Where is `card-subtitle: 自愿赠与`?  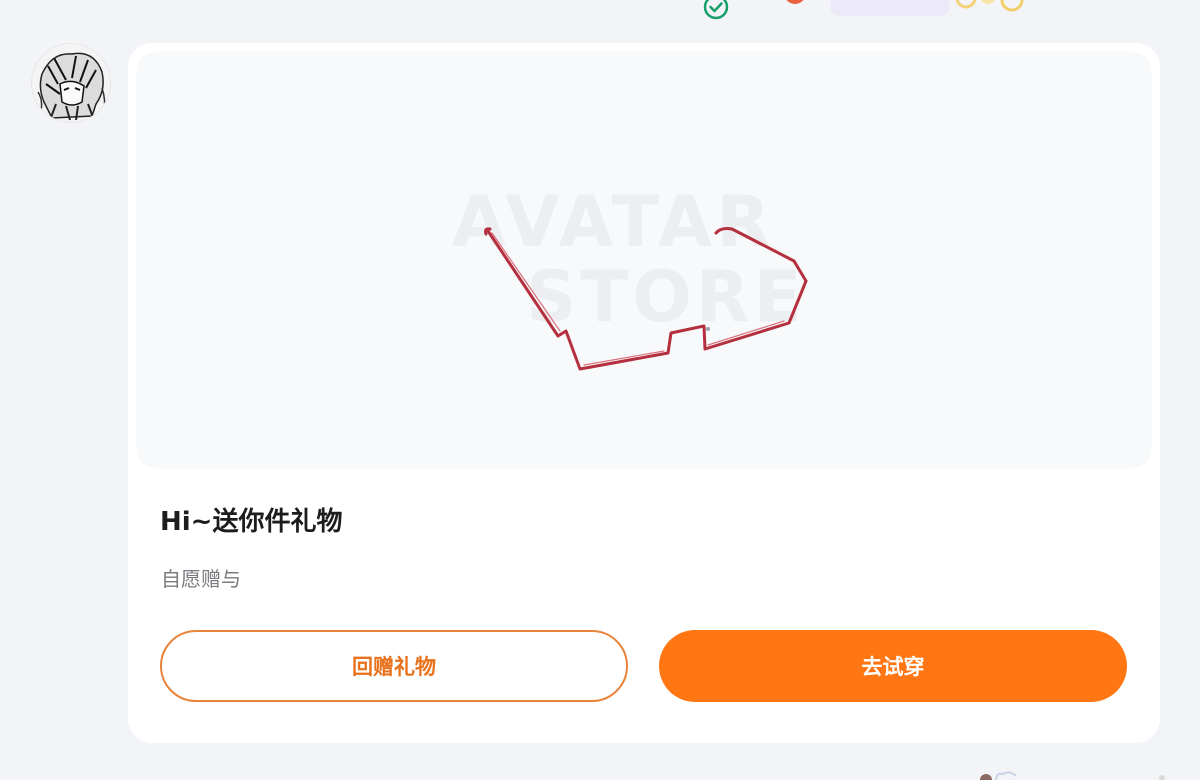 card-subtitle: 自愿赠与 is located at coordinates (201, 579).